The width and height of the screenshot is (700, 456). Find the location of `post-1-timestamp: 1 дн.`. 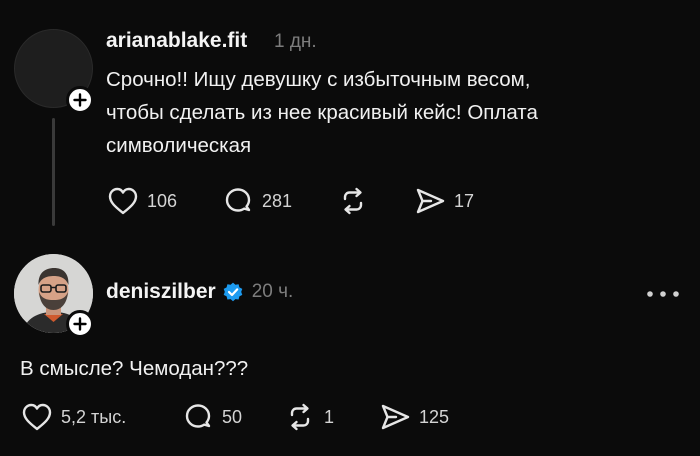

post-1-timestamp: 1 дн. is located at coordinates (295, 41).